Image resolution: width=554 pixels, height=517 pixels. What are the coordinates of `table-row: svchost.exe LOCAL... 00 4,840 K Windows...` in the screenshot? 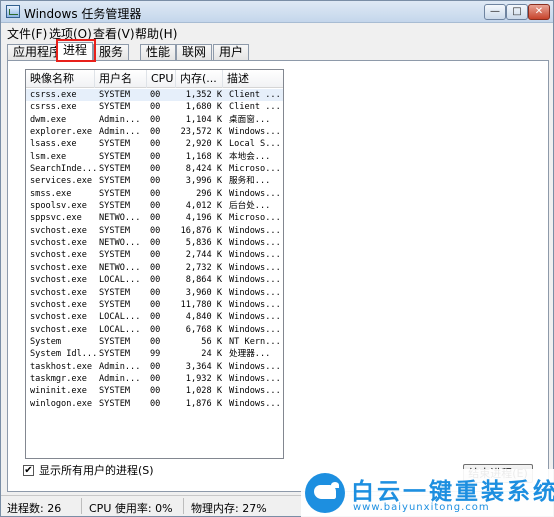 It's located at (154, 317).